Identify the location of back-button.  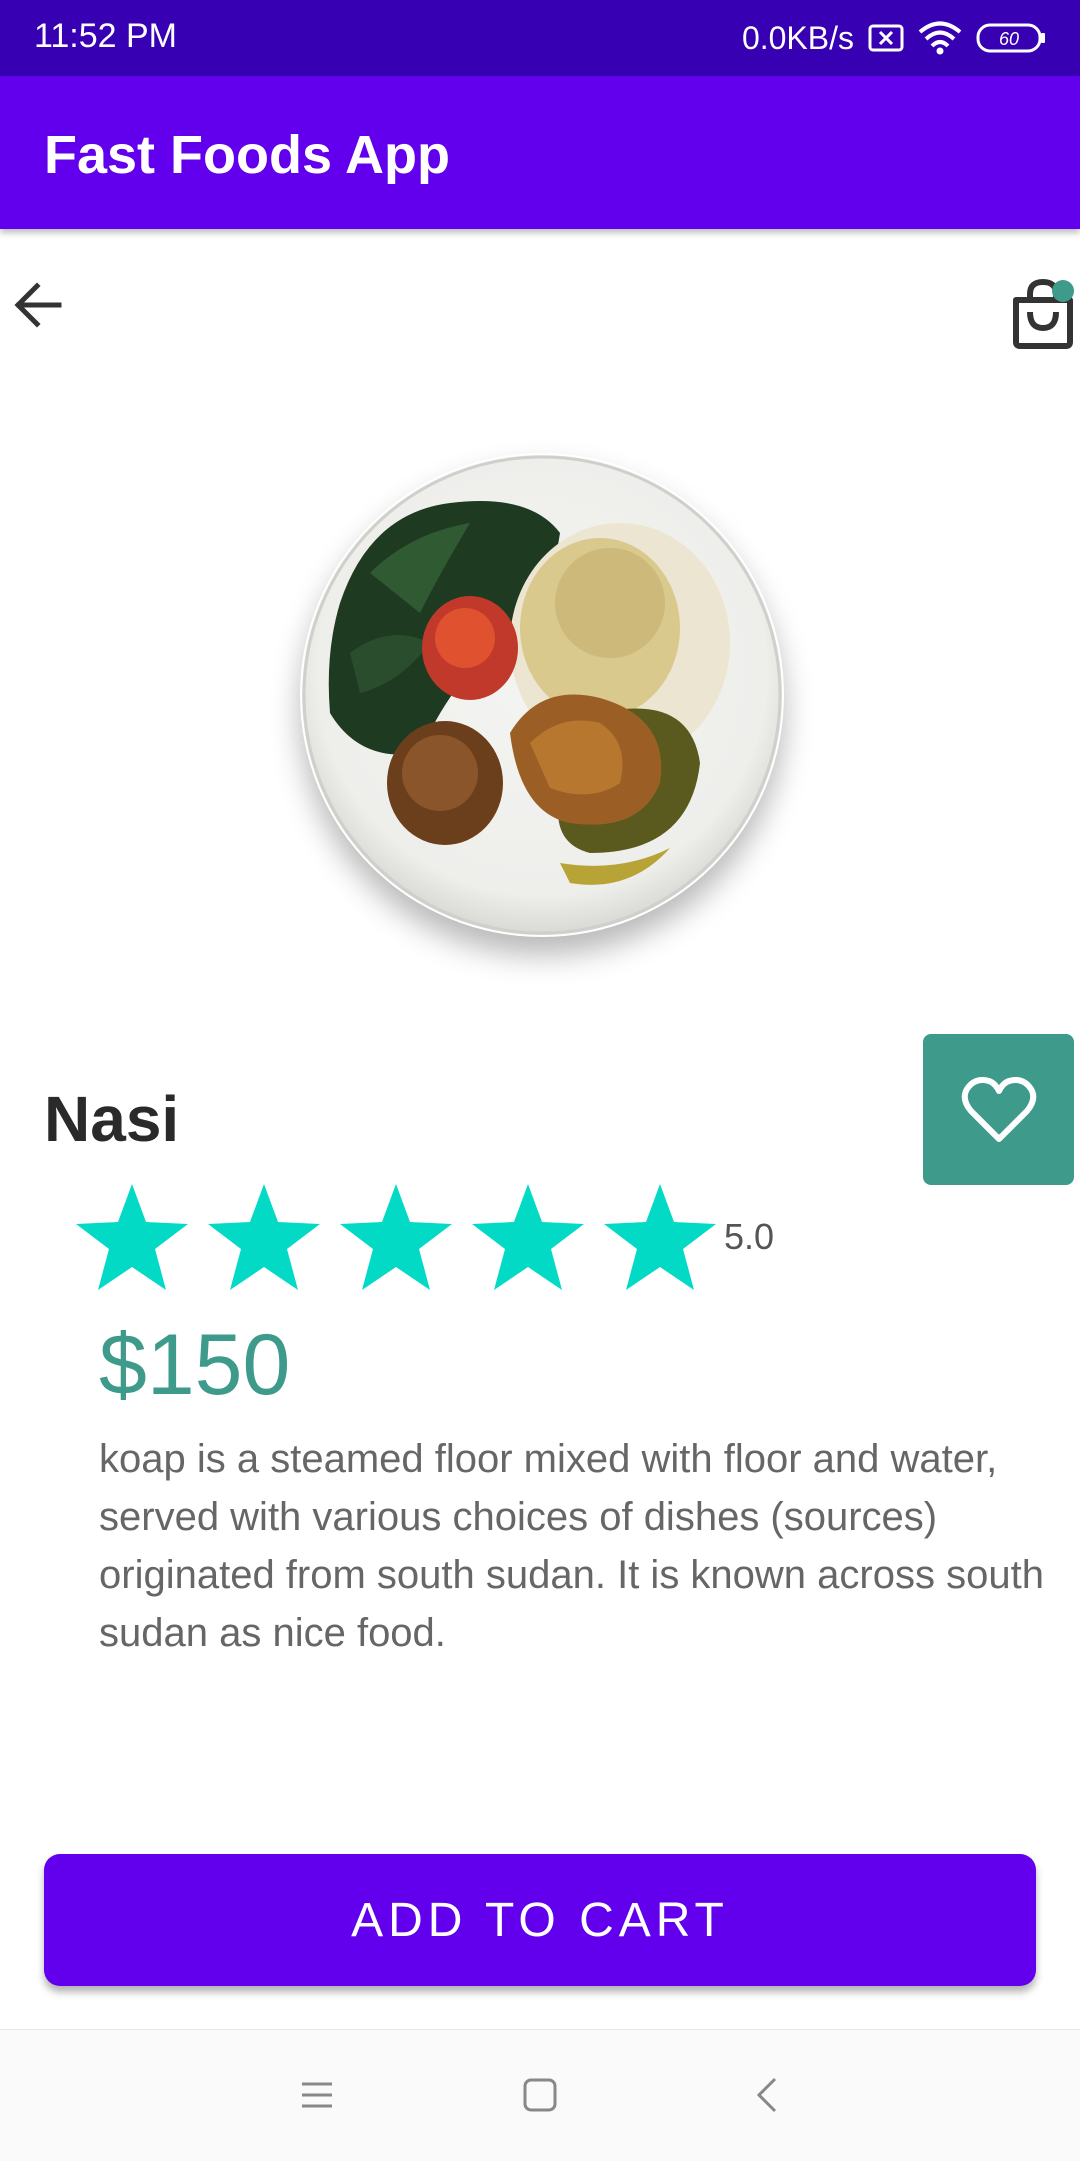
(38, 305).